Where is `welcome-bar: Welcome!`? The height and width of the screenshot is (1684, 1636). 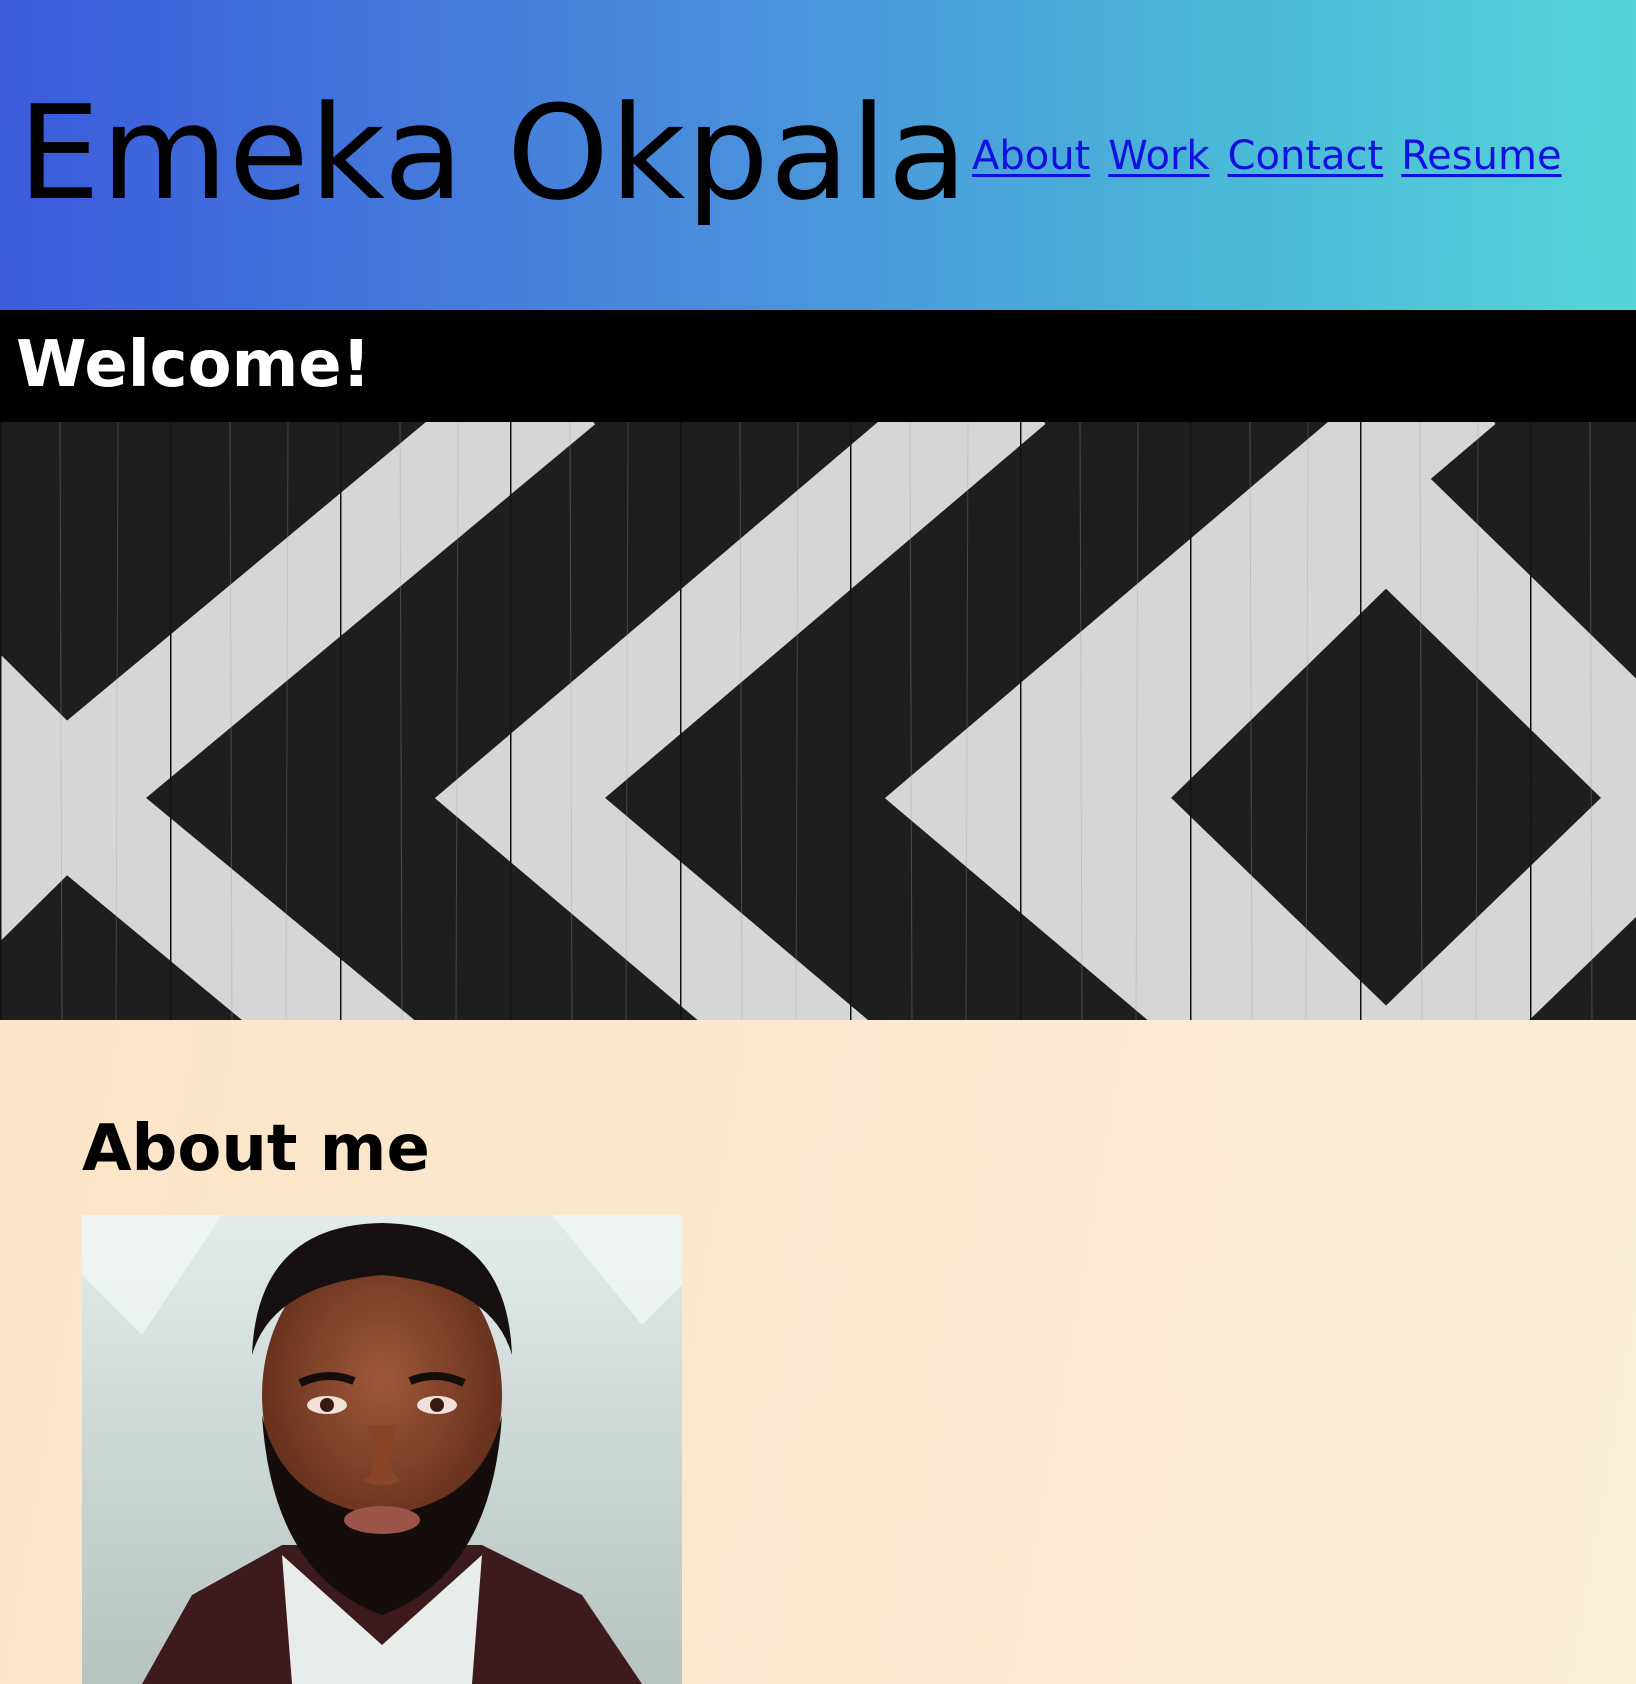 welcome-bar: Welcome! is located at coordinates (818, 366).